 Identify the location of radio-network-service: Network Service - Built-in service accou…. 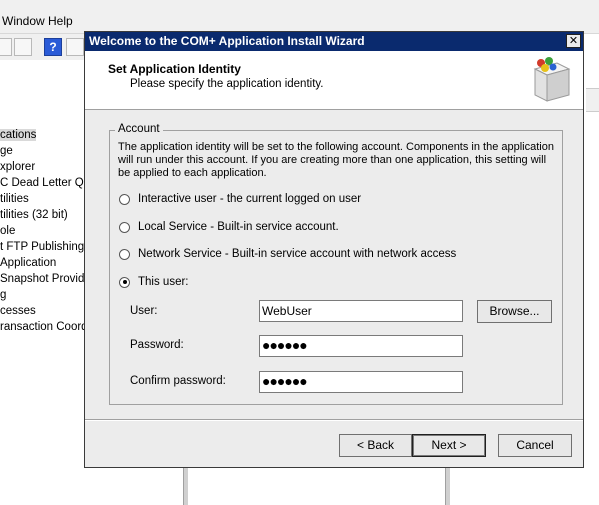
(287, 254).